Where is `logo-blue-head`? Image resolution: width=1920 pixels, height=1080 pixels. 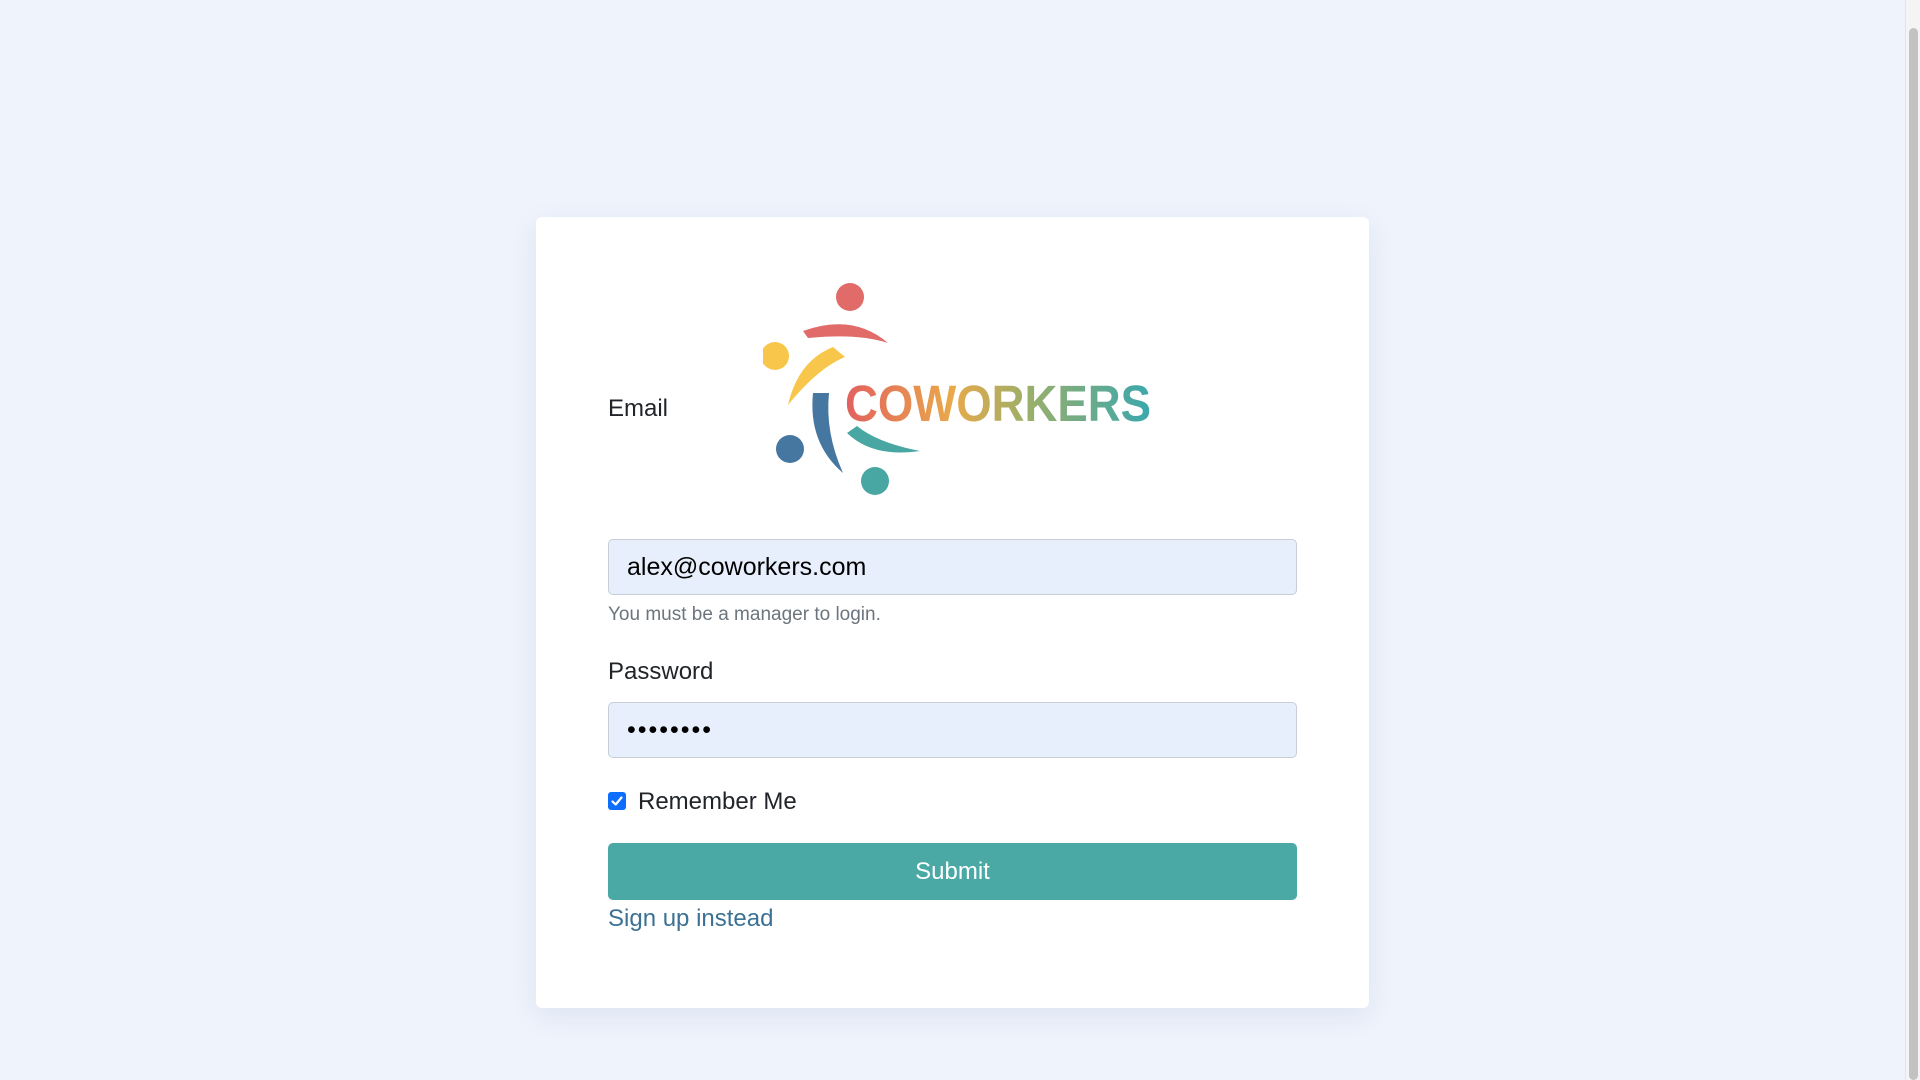
logo-blue-head is located at coordinates (790, 449).